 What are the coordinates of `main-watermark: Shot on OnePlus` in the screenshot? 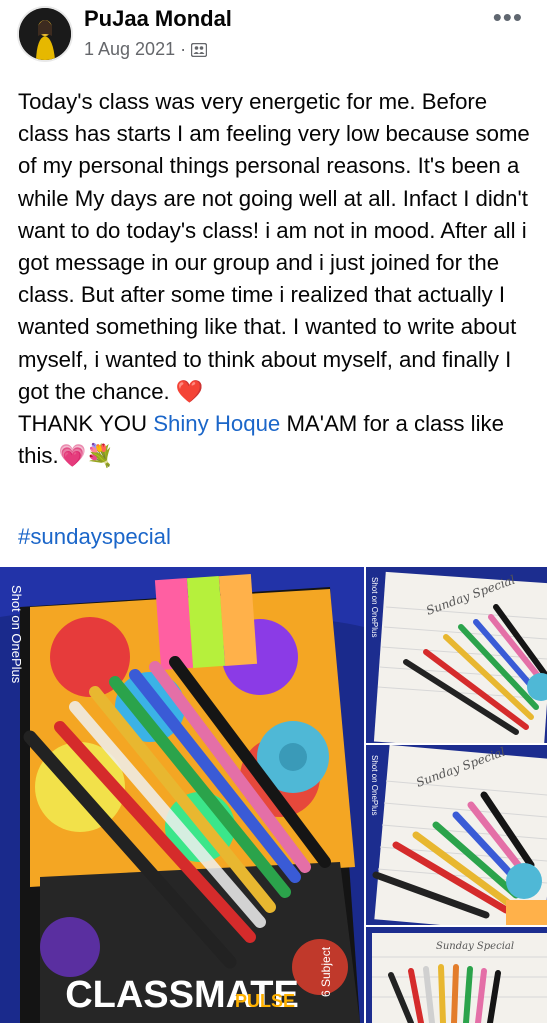 It's located at (16, 634).